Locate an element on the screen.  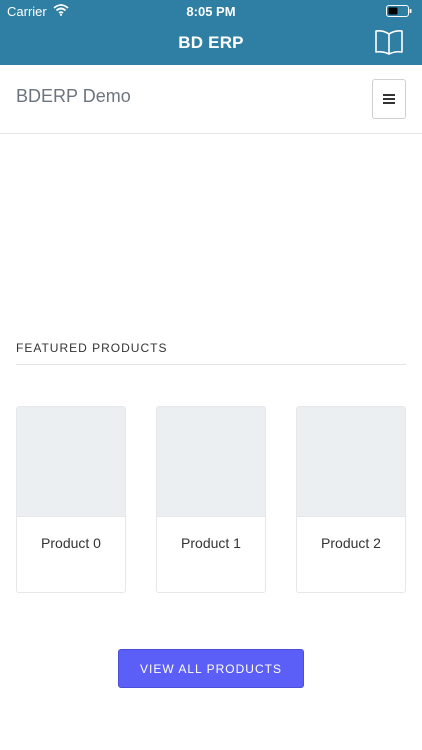
top-bar: Carrier 8:05 PM BD ERP is located at coordinates (211, 32).